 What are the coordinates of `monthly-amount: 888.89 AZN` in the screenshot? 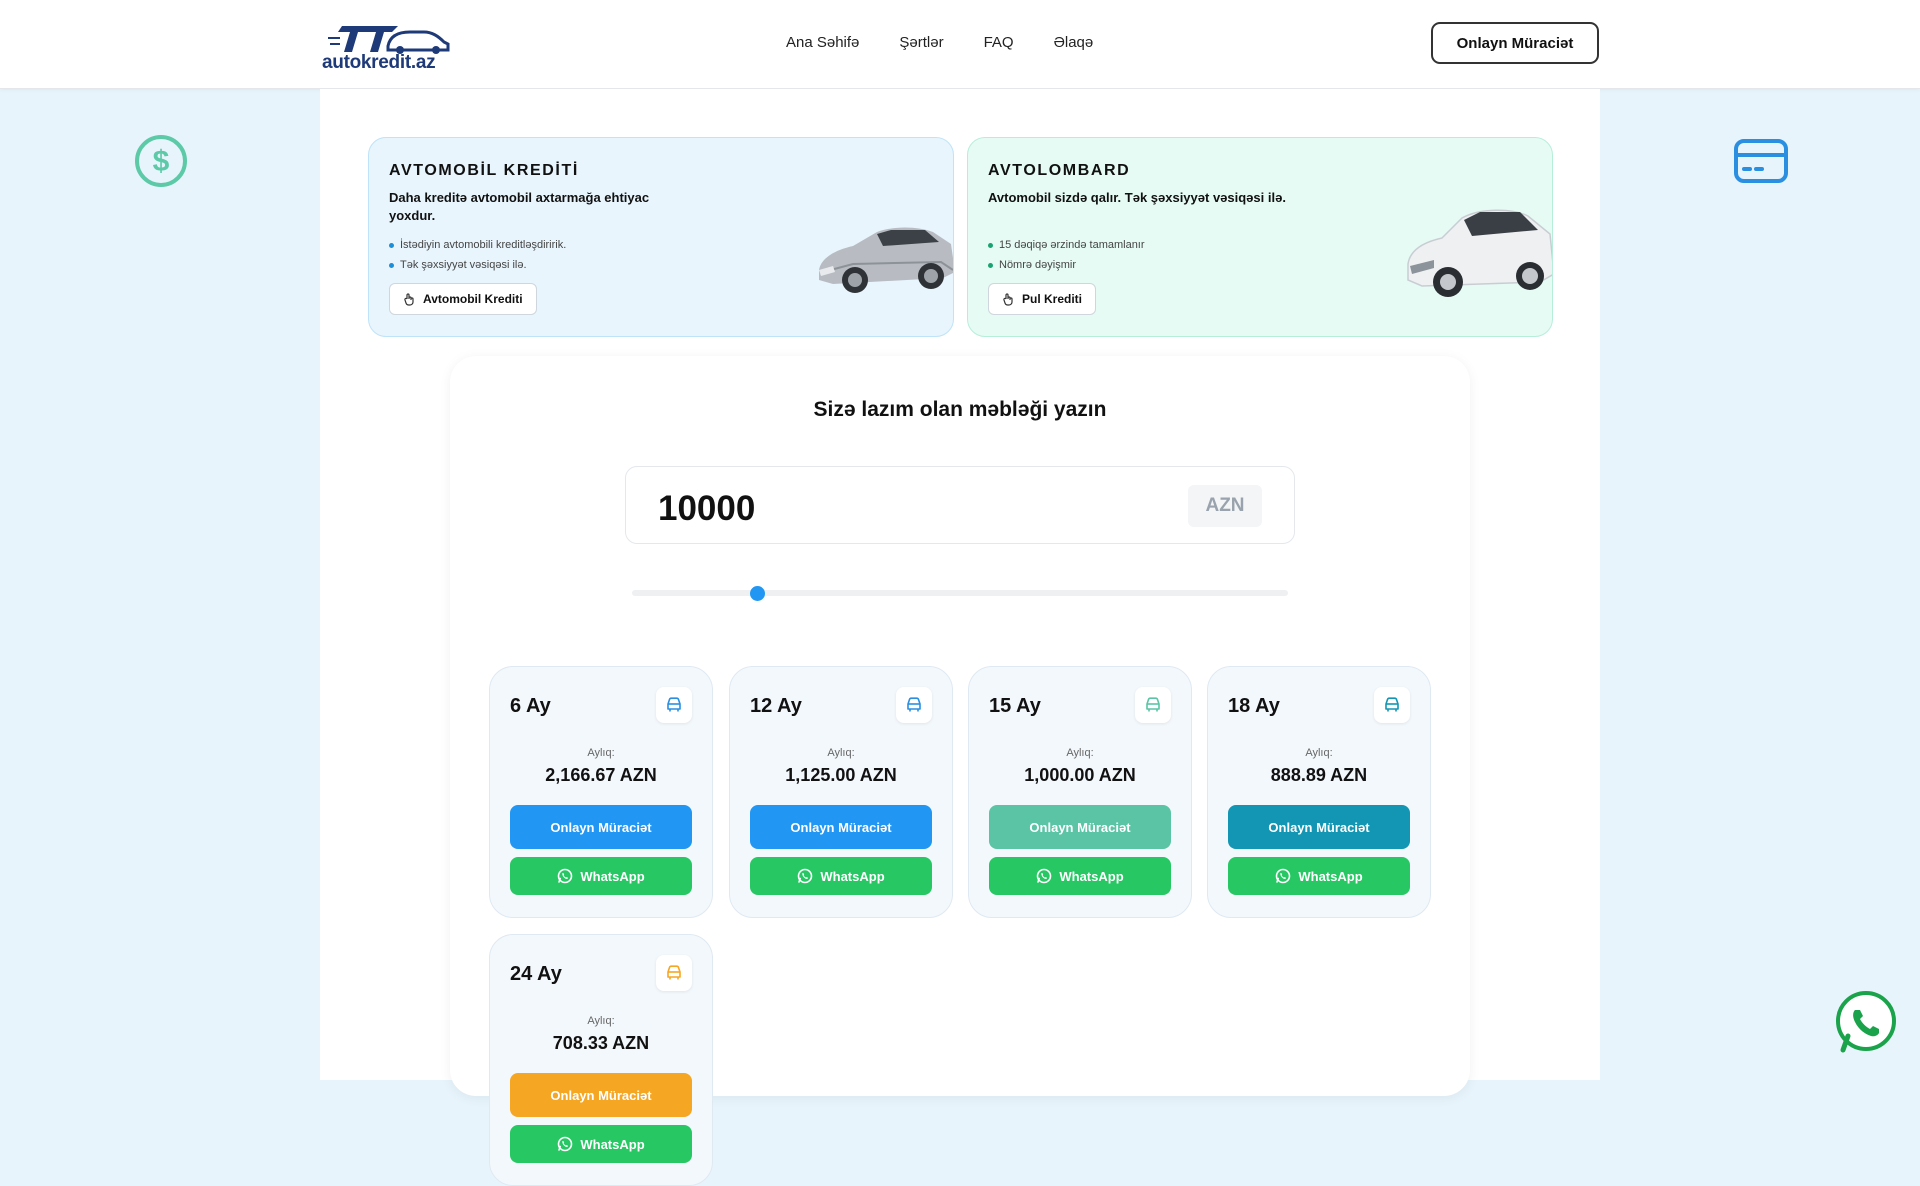 It's located at (1319, 775).